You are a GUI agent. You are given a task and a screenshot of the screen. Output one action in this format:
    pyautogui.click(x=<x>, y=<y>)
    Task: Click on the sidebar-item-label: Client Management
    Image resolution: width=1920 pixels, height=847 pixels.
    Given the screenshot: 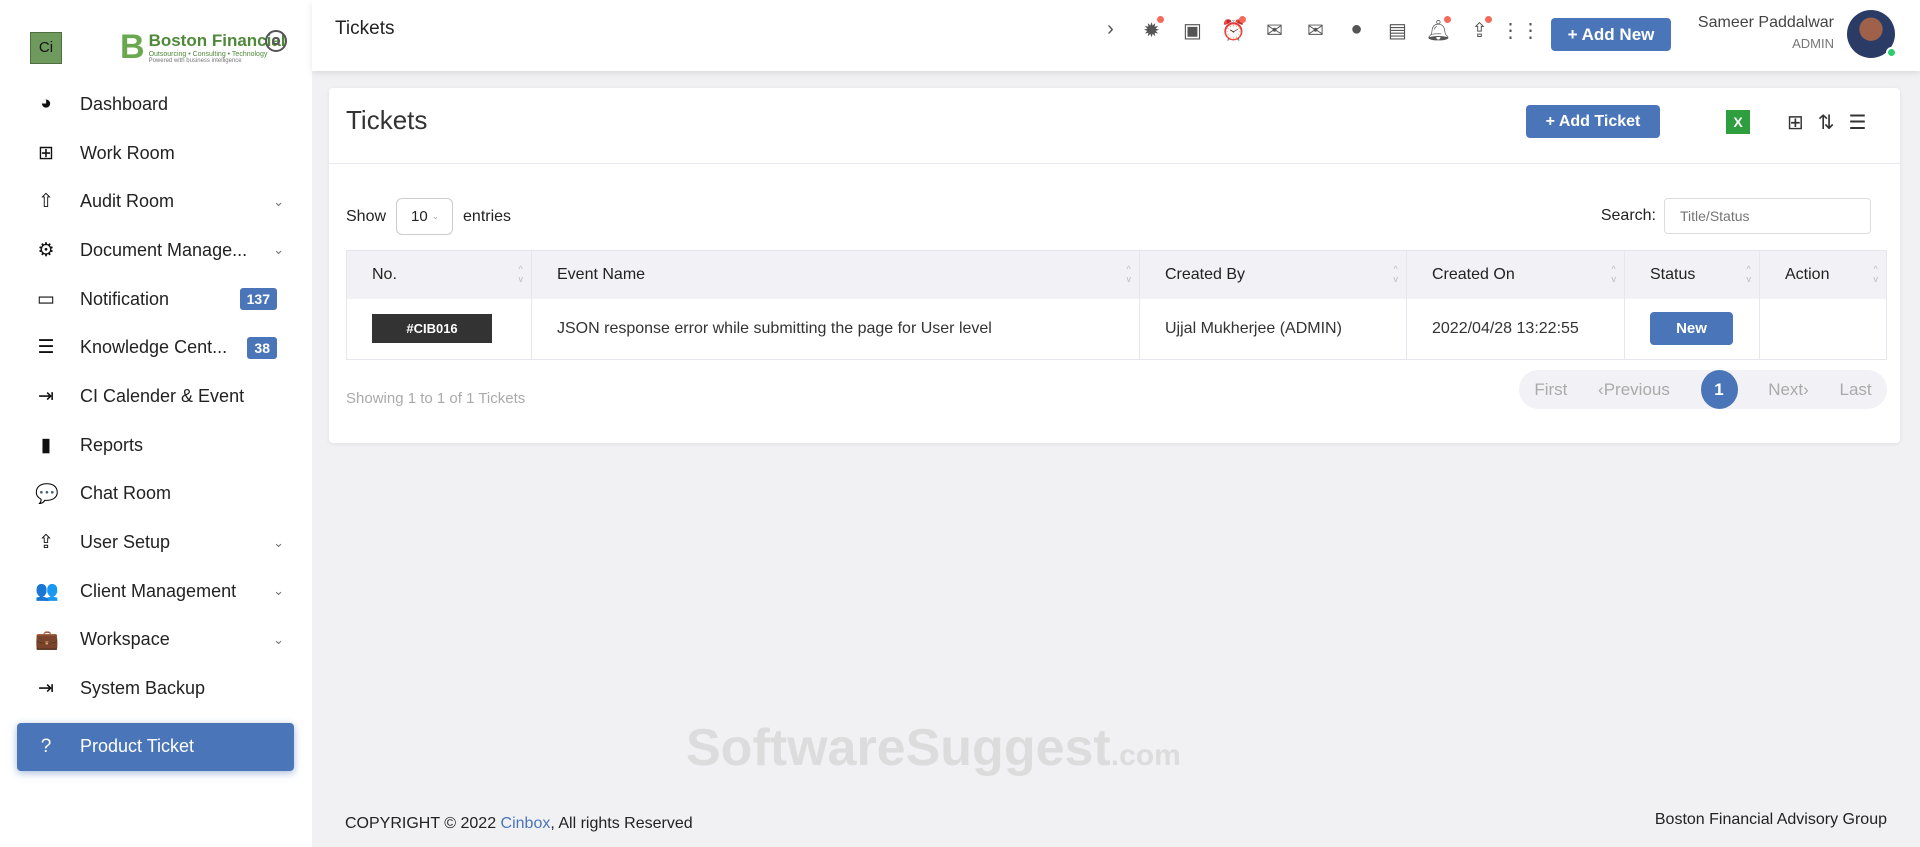 What is the action you would take?
    pyautogui.click(x=158, y=590)
    